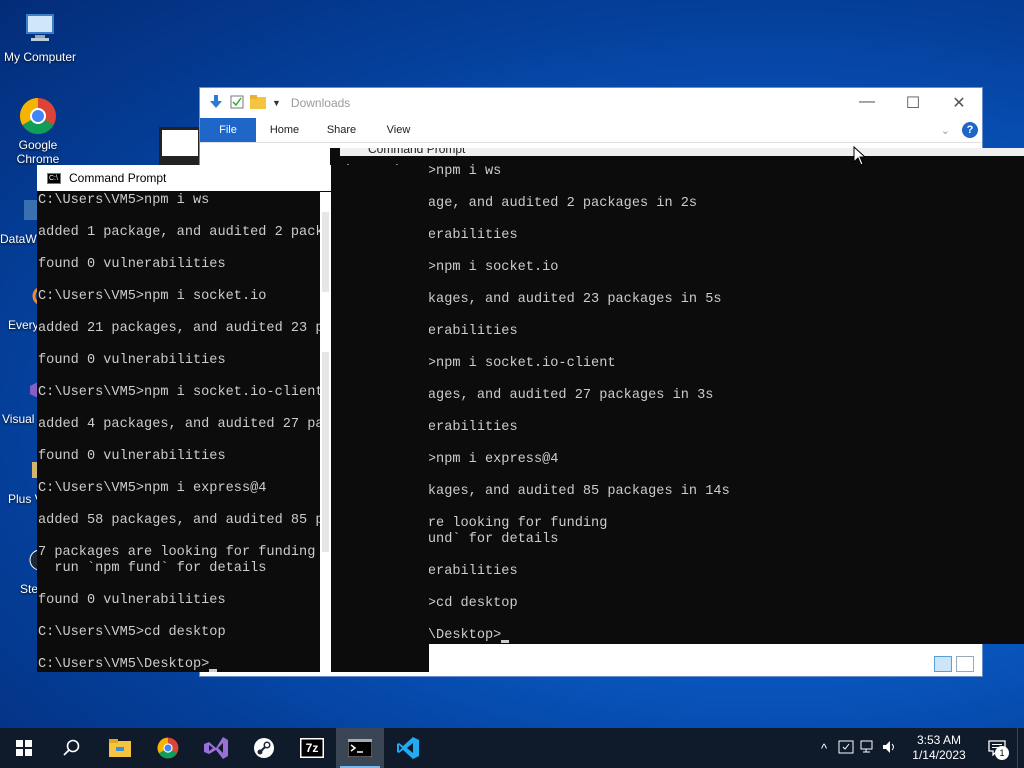 This screenshot has width=1024, height=768. What do you see at coordinates (152, 568) in the screenshot?
I see `console-line: run `npm fund` for details` at bounding box center [152, 568].